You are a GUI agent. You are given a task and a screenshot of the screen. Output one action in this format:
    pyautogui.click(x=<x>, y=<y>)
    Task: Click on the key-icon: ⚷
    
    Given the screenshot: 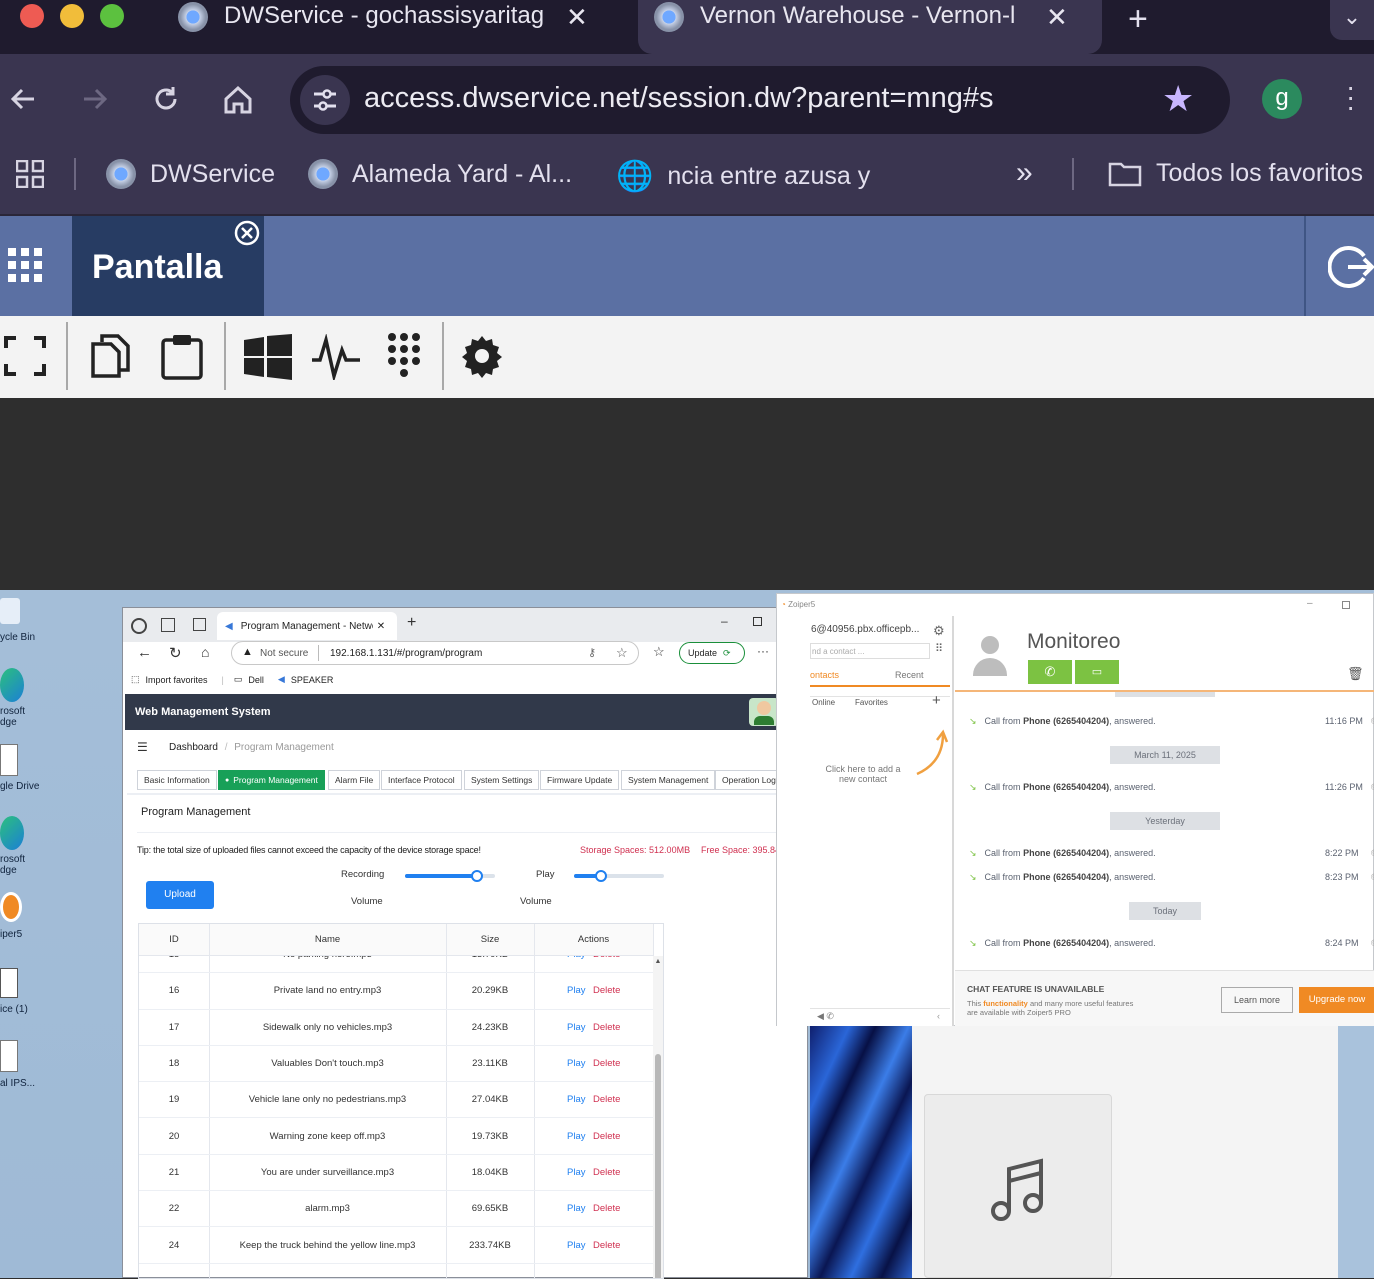 What is the action you would take?
    pyautogui.click(x=592, y=652)
    